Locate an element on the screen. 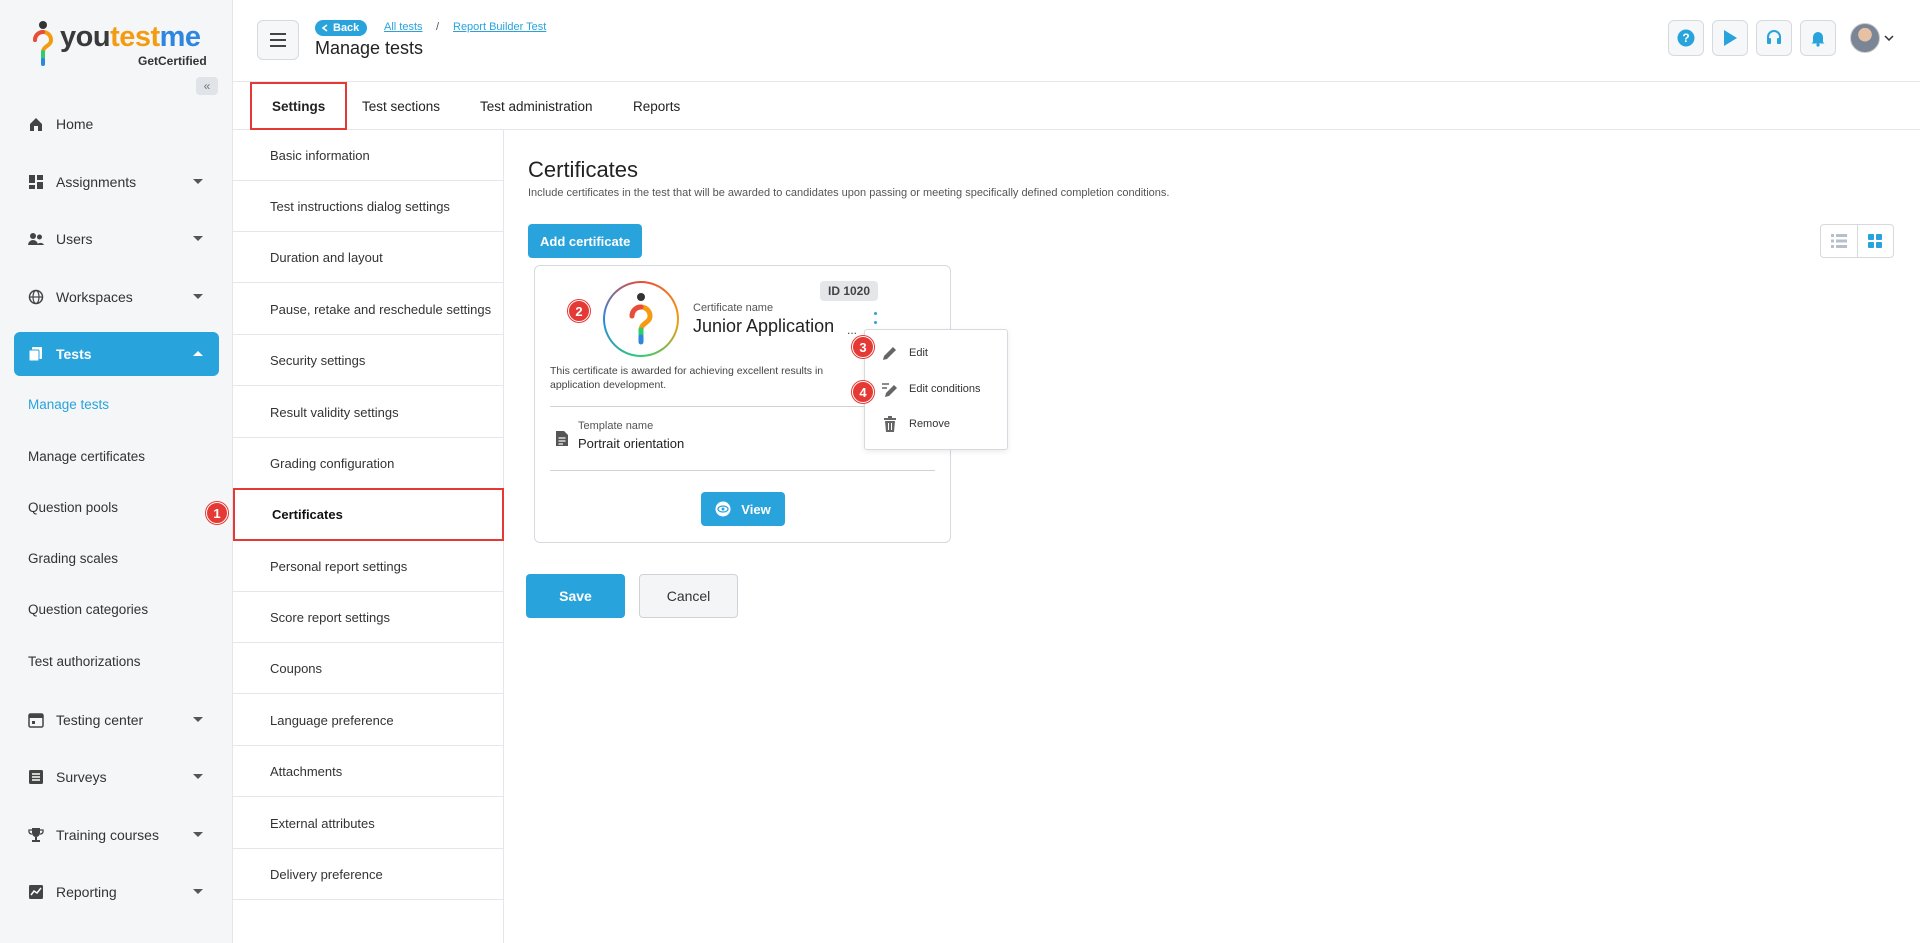  cancel-button: Cancel is located at coordinates (688, 596).